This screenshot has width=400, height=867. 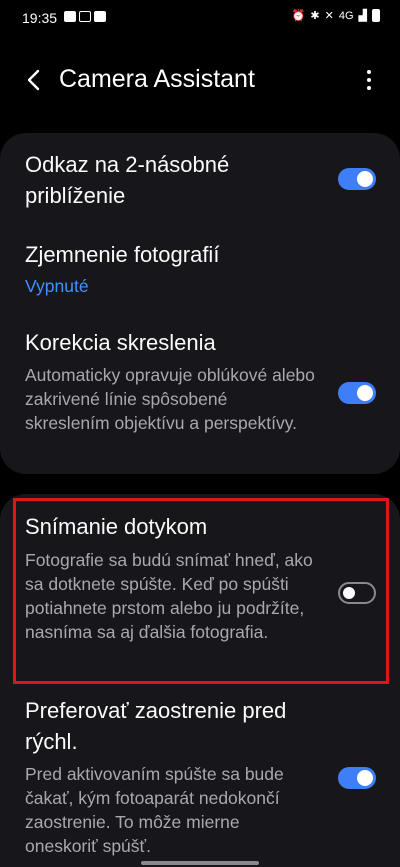 What do you see at coordinates (156, 726) in the screenshot?
I see `setting-title: Preferovať zaostrenie pred rýchl.` at bounding box center [156, 726].